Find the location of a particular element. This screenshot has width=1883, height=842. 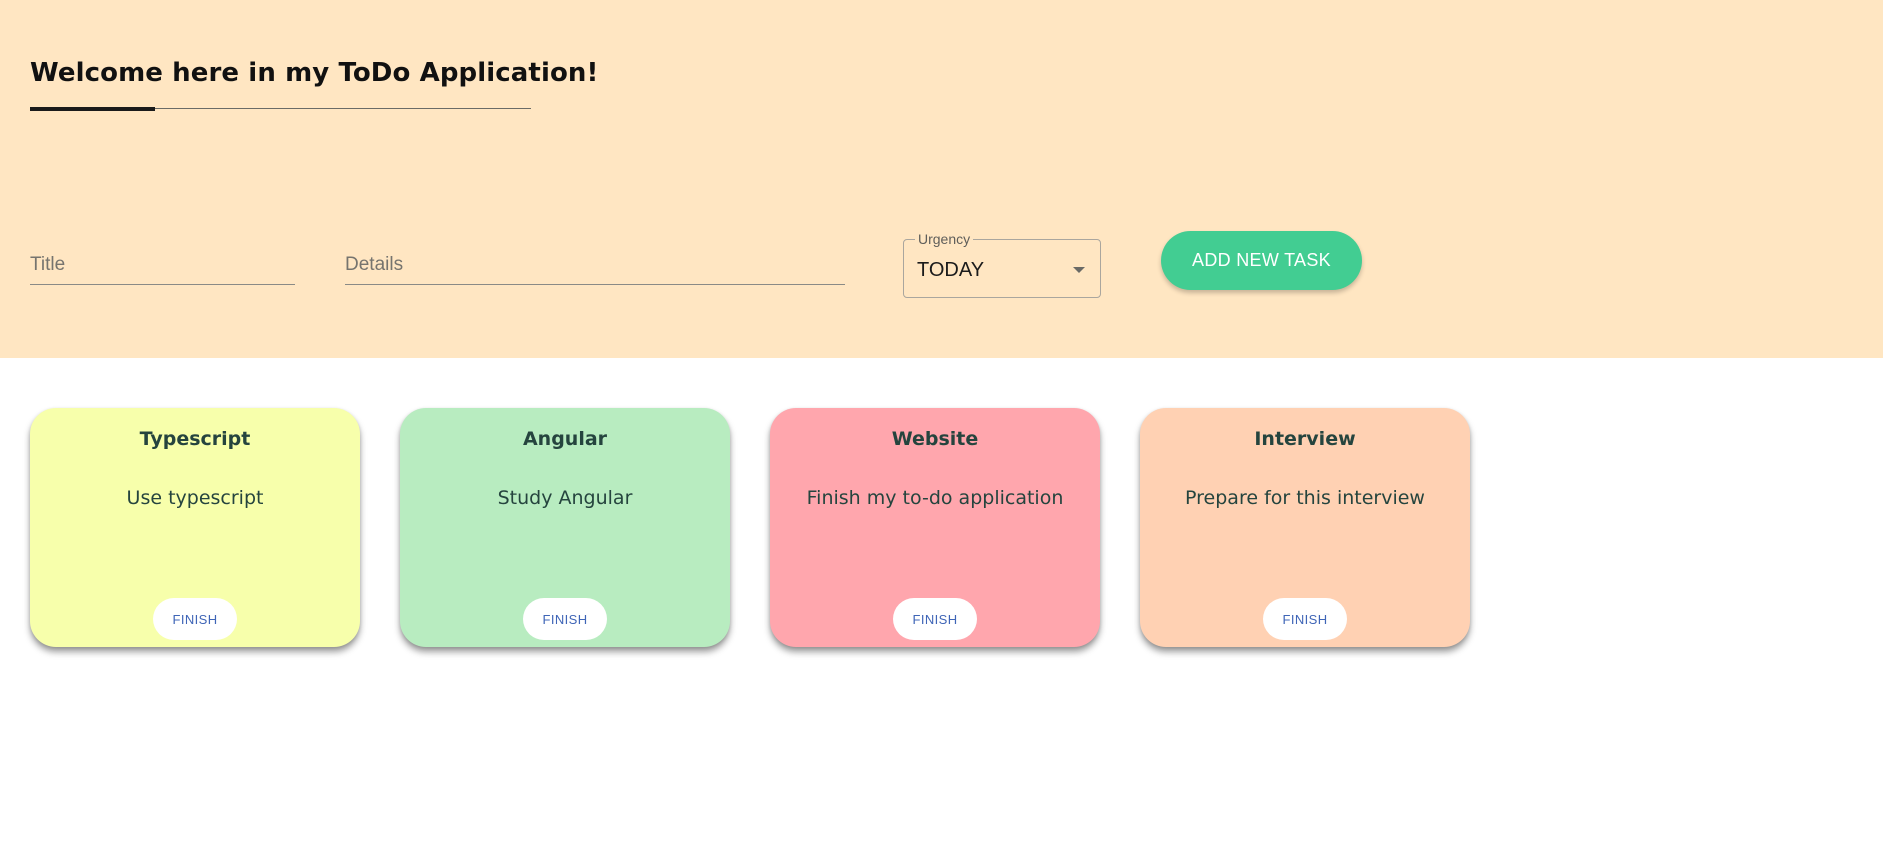

urgency-select: Urgency TODAY is located at coordinates (1002, 264).